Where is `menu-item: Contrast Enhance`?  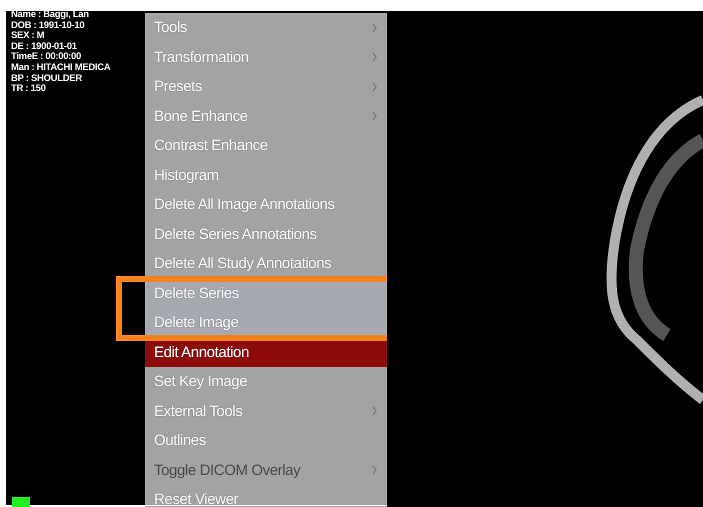 menu-item: Contrast Enhance is located at coordinates (266, 145).